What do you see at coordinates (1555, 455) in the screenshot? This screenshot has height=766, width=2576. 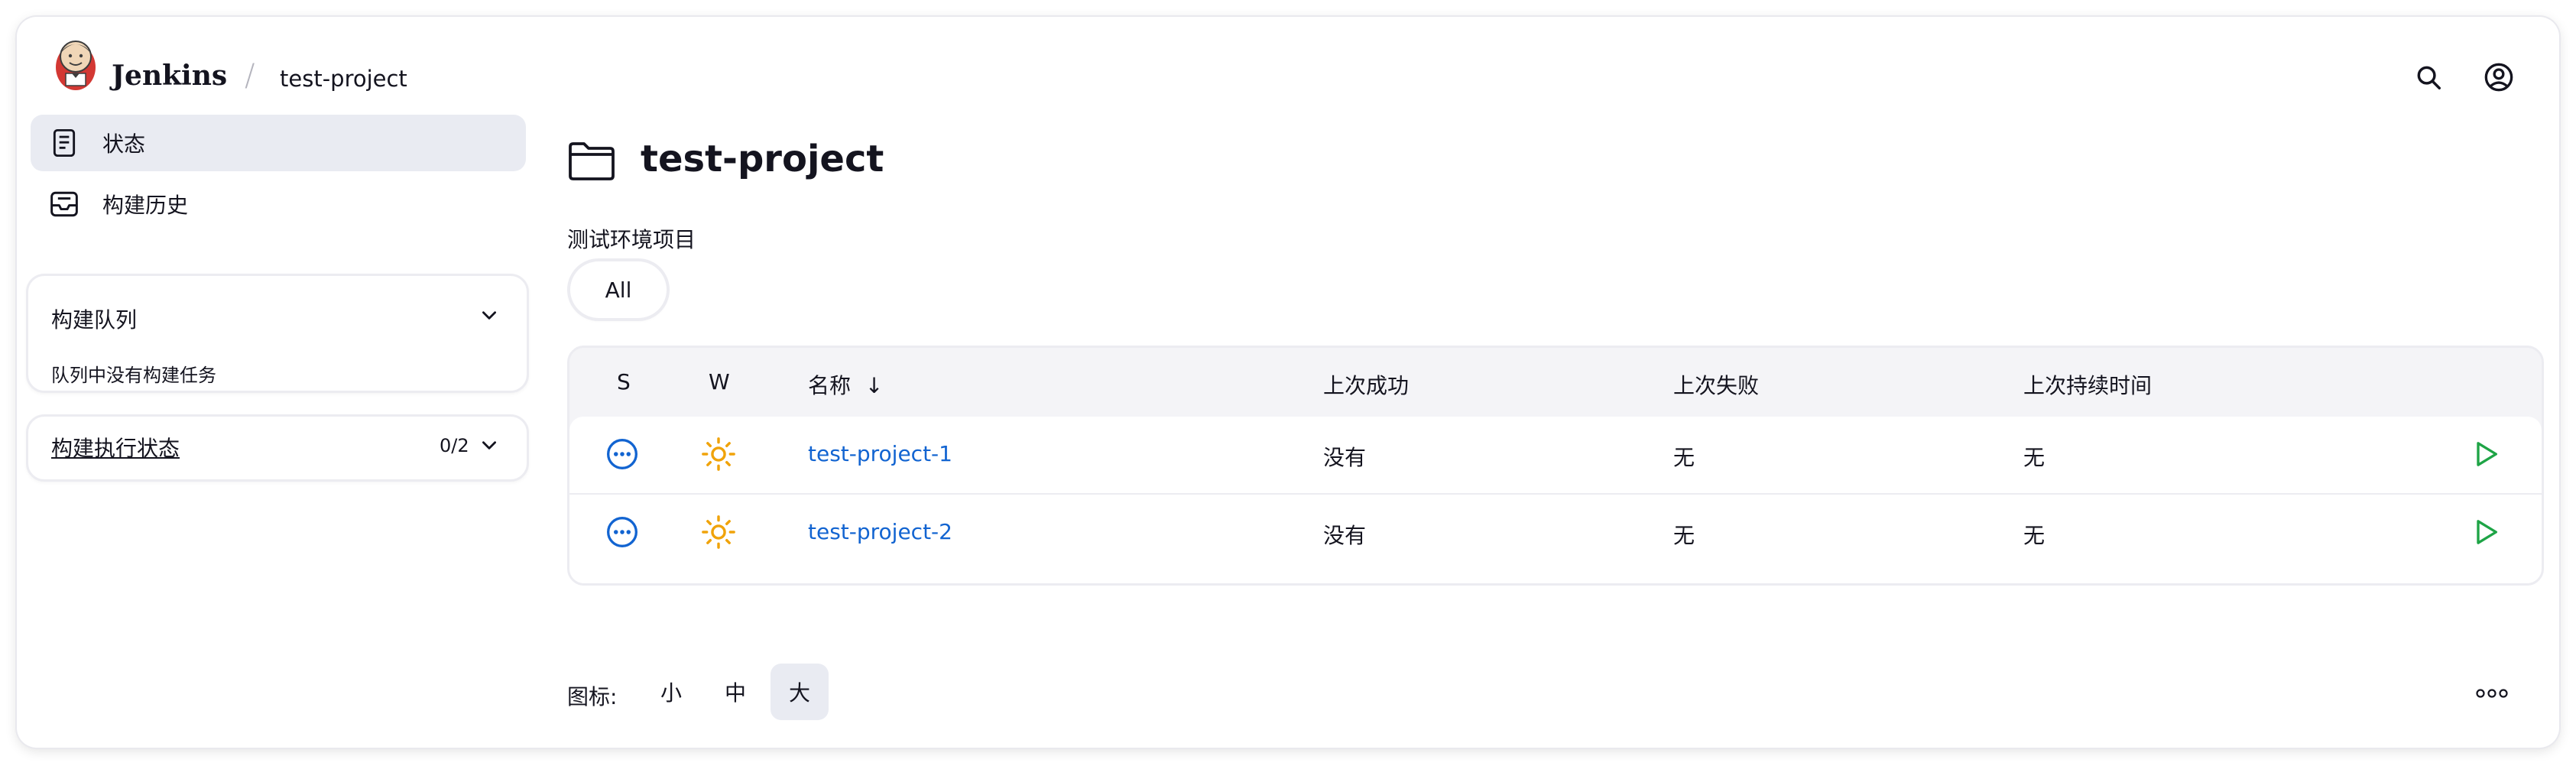 I see `table-row: test-project-1 没有 无 无` at bounding box center [1555, 455].